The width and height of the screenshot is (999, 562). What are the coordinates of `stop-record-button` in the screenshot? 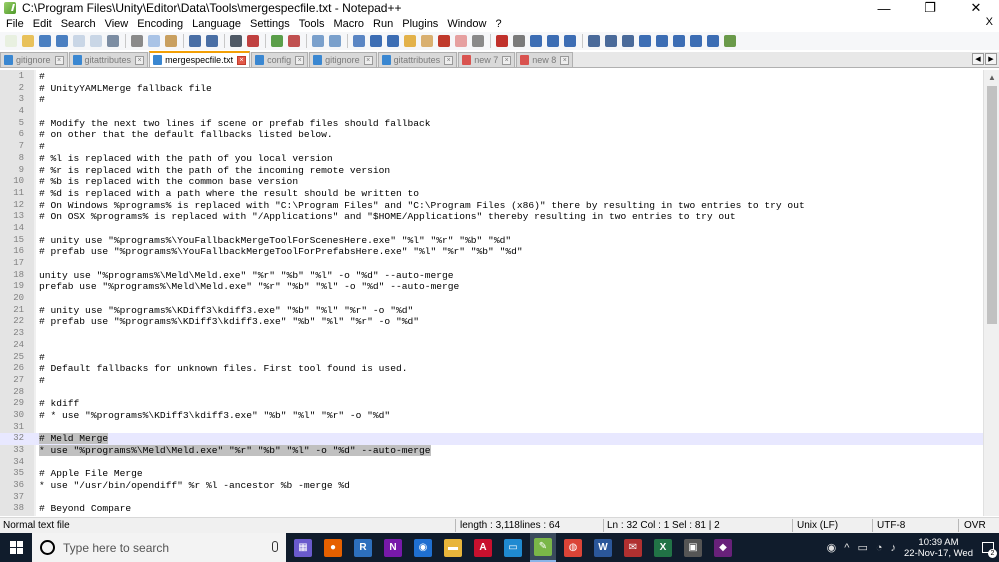 It's located at (519, 41).